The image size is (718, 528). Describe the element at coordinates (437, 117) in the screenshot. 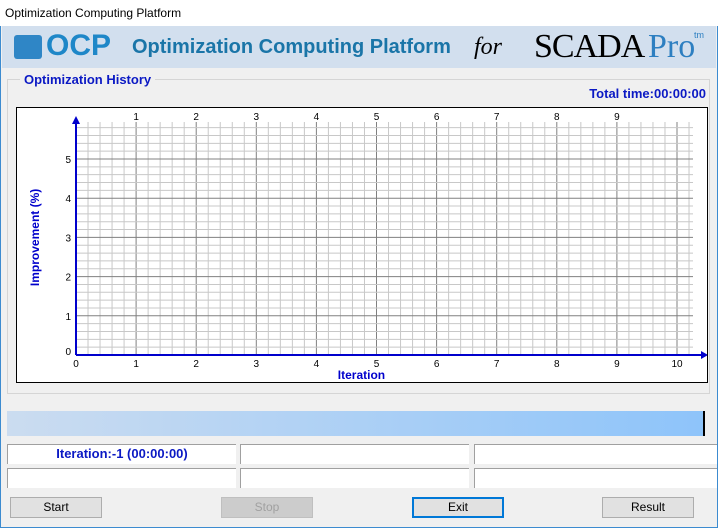

I see `top-tick-label: 6` at that location.